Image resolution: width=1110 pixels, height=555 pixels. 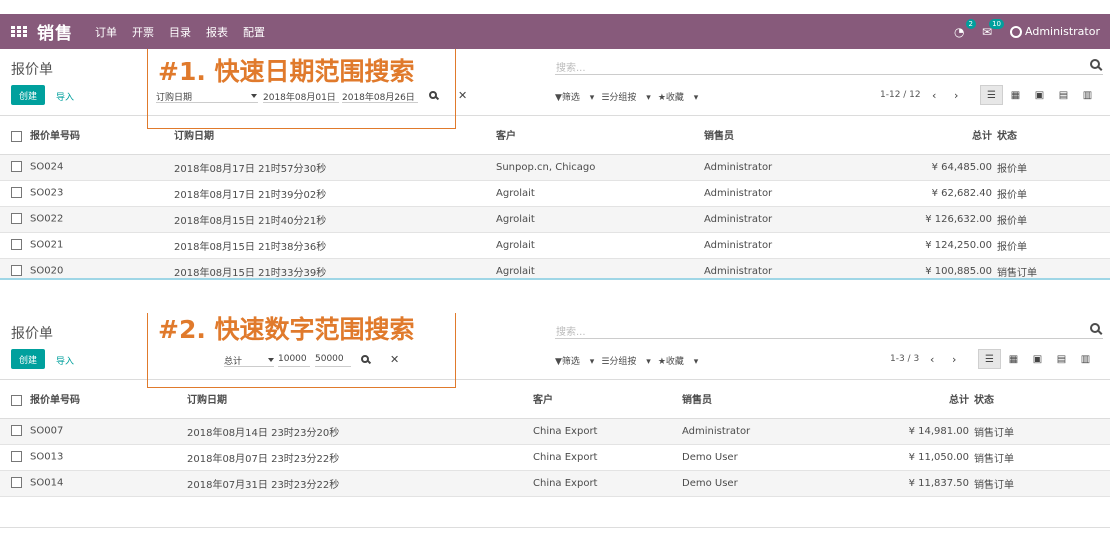 What do you see at coordinates (462, 95) in the screenshot?
I see `range-clear-icon: ✕` at bounding box center [462, 95].